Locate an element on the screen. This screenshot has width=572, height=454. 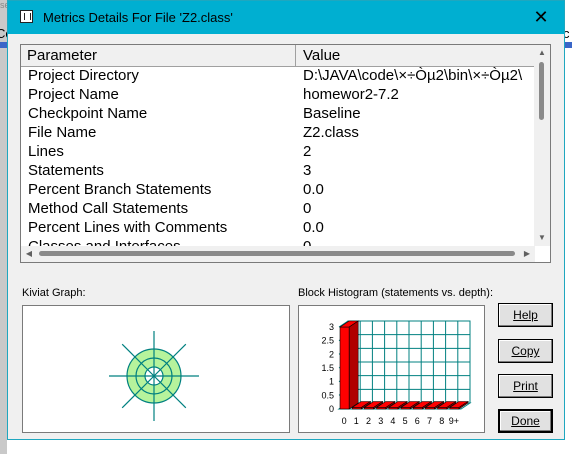
scroll-left-arrow-icon: ◀ is located at coordinates (29, 254).